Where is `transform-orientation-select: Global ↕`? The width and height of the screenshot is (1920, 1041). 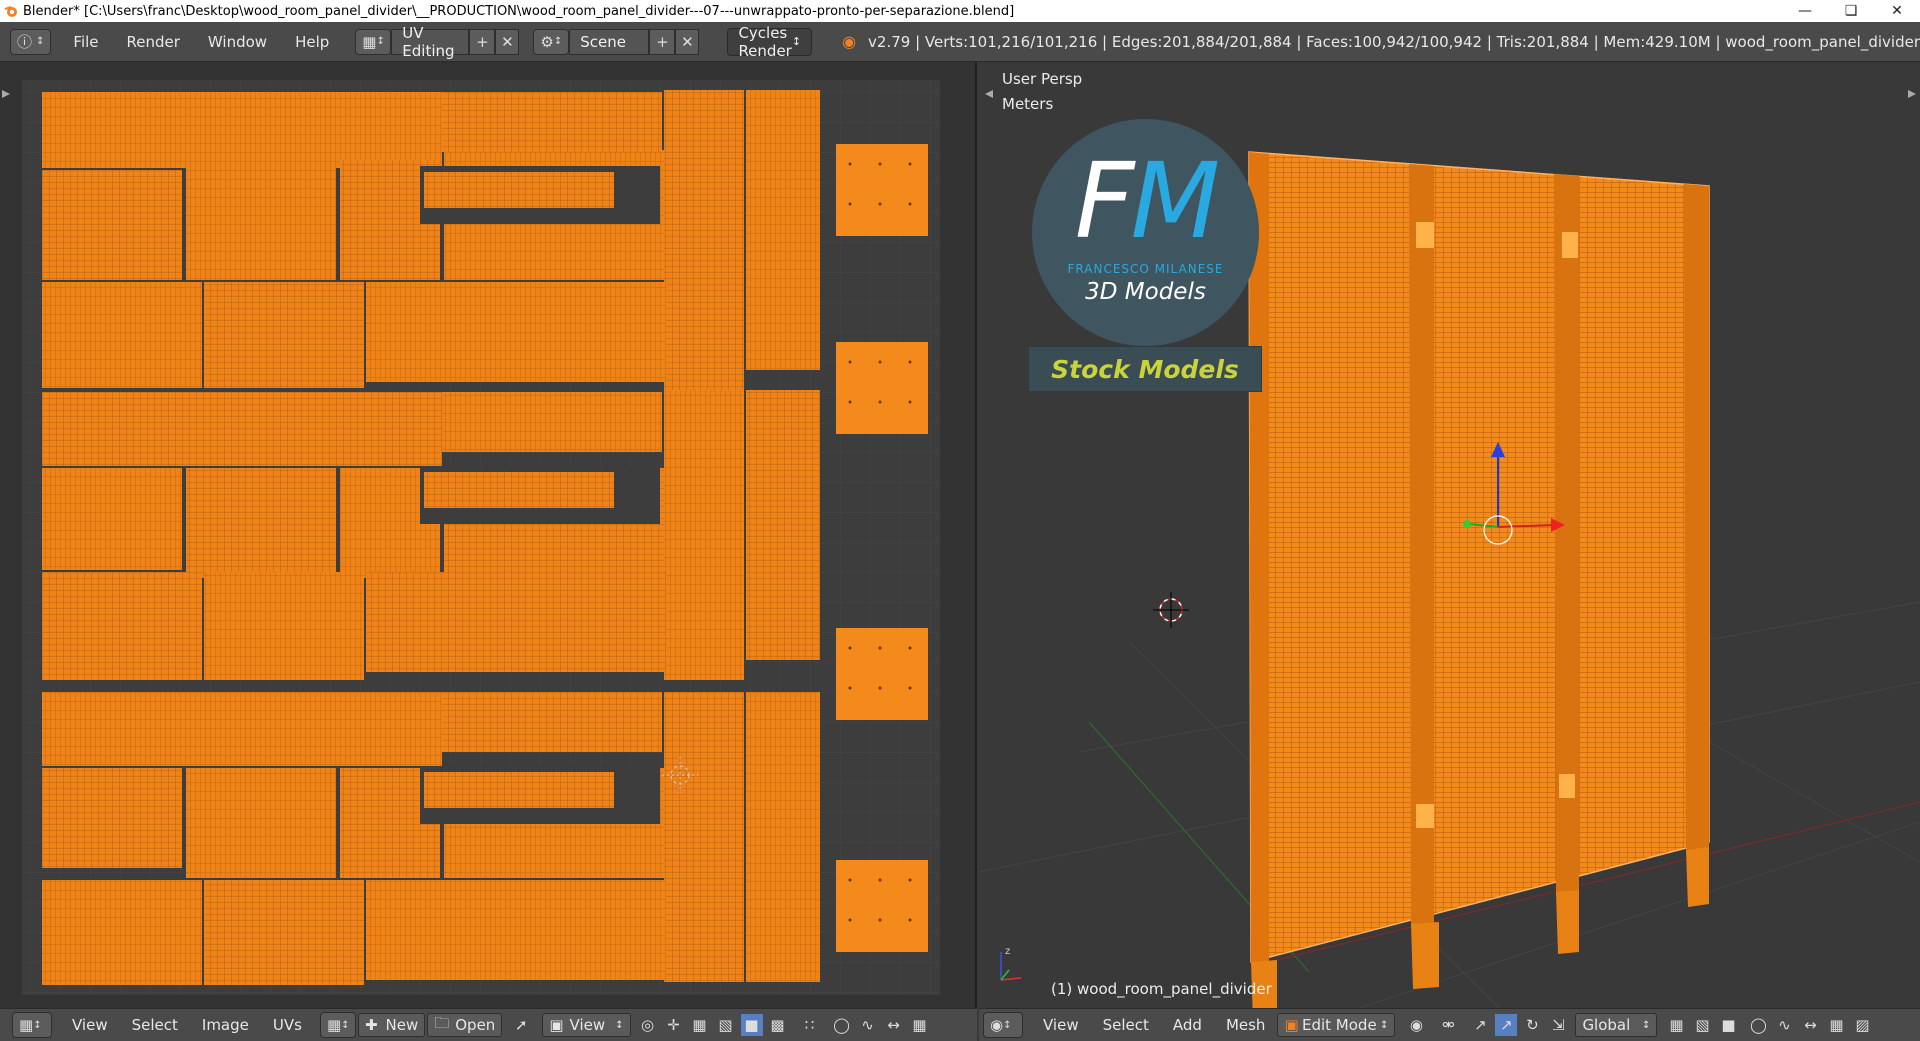 transform-orientation-select: Global ↕ is located at coordinates (1616, 1025).